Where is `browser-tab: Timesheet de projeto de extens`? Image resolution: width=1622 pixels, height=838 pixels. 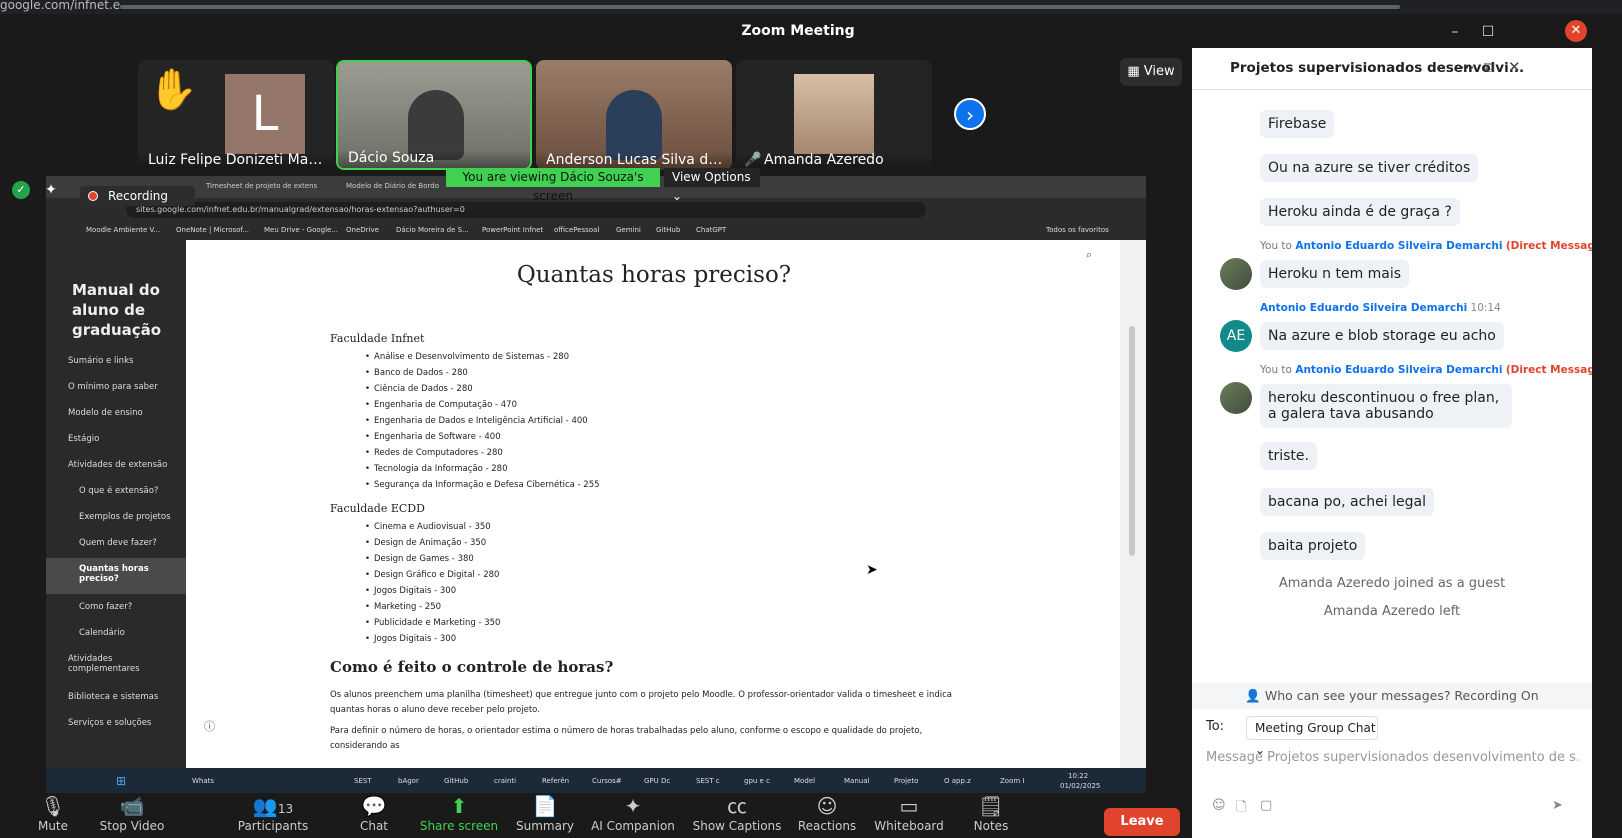 browser-tab: Timesheet de projeto de extens is located at coordinates (262, 186).